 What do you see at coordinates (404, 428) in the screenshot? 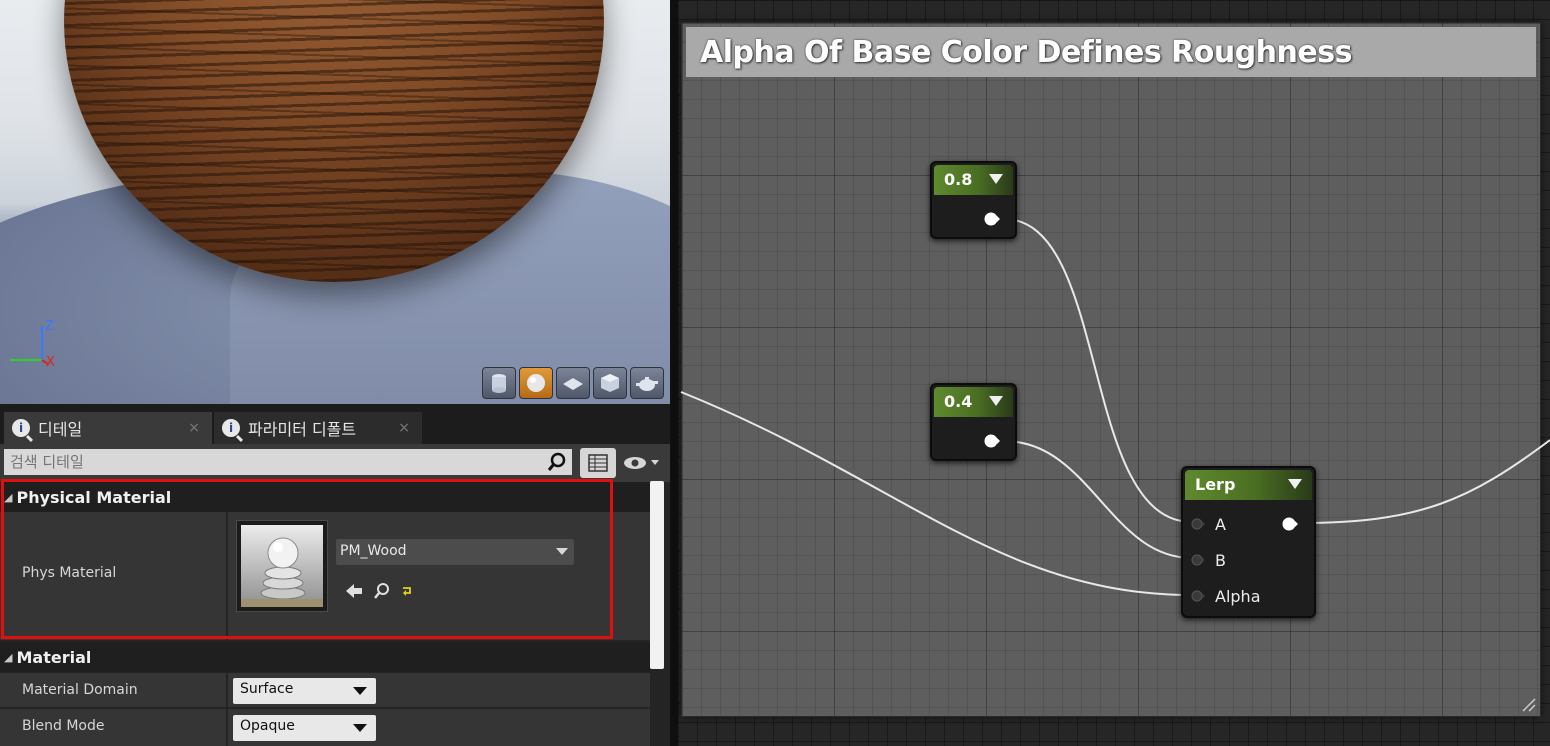
I see `tab-parameter-defaults-close-icon: ×` at bounding box center [404, 428].